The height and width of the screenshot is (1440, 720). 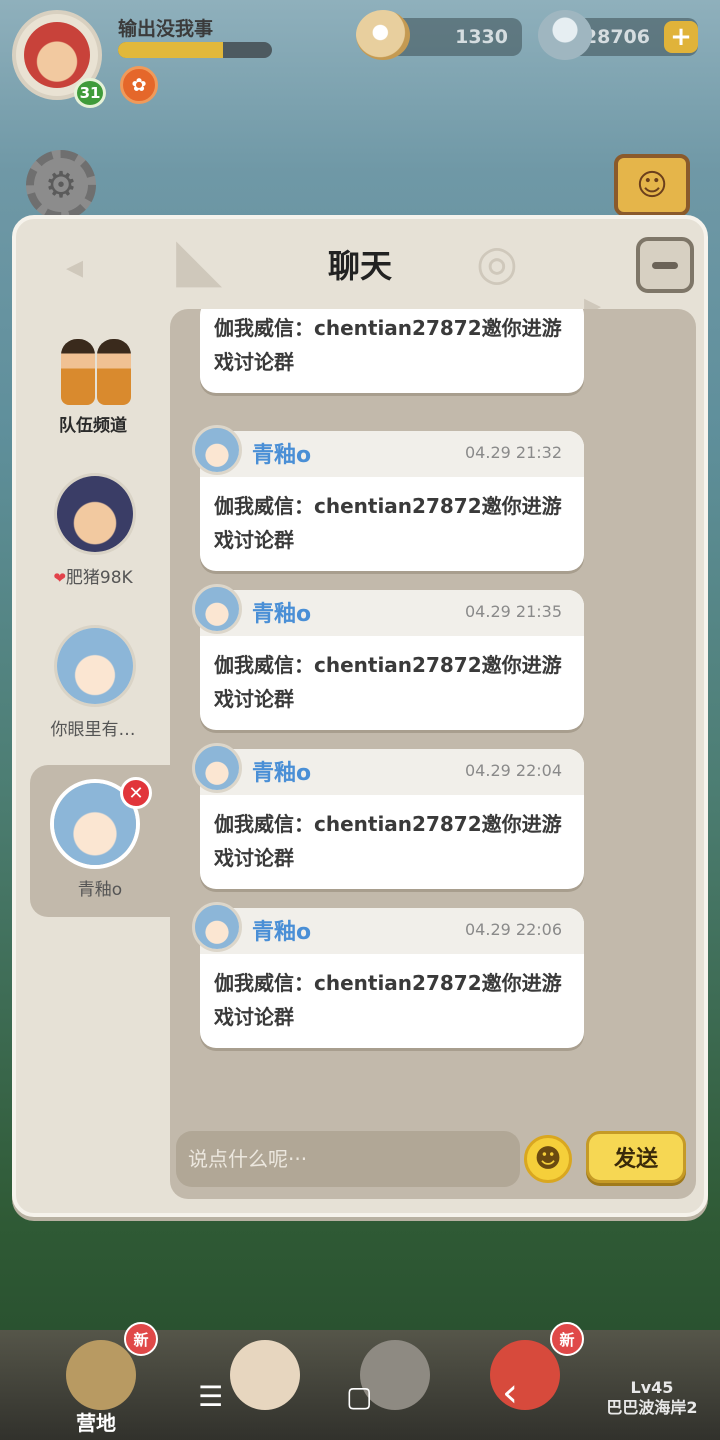 I want to click on player-name: 输出没我事, so click(x=166, y=29).